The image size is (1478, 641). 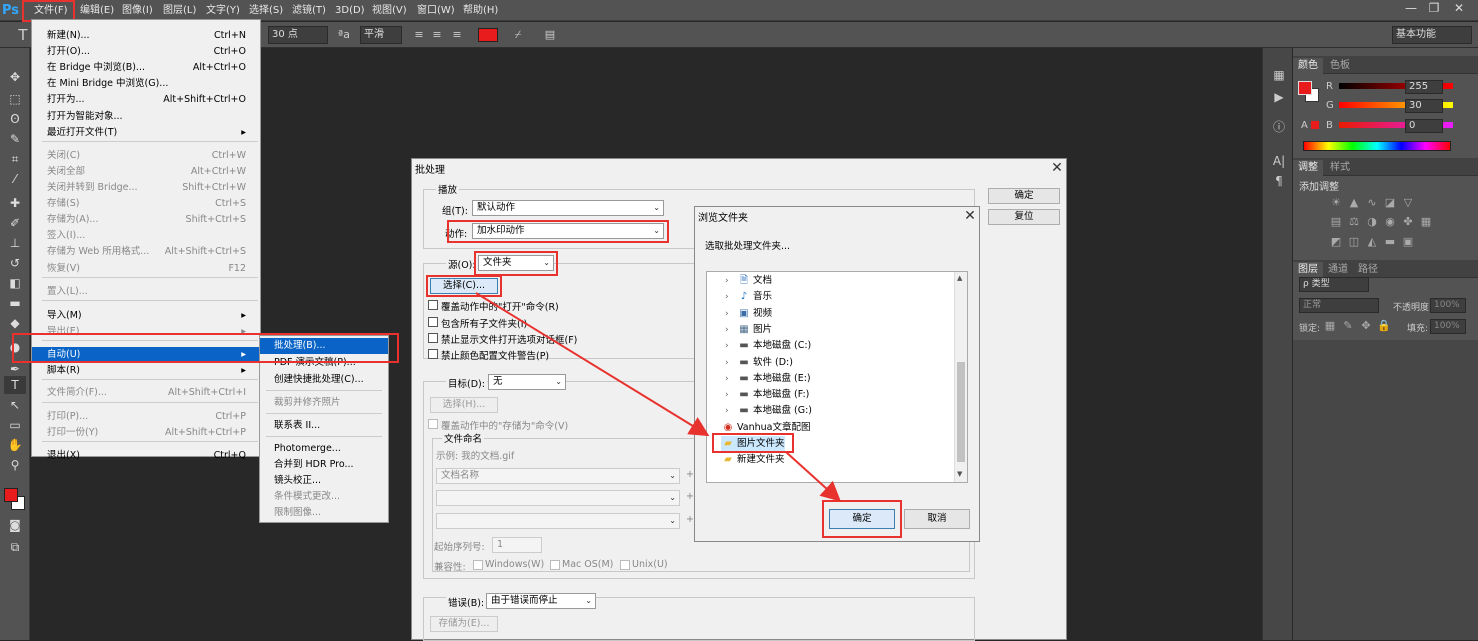 I want to click on quick-select-tool-icon: ✎, so click(x=15, y=139).